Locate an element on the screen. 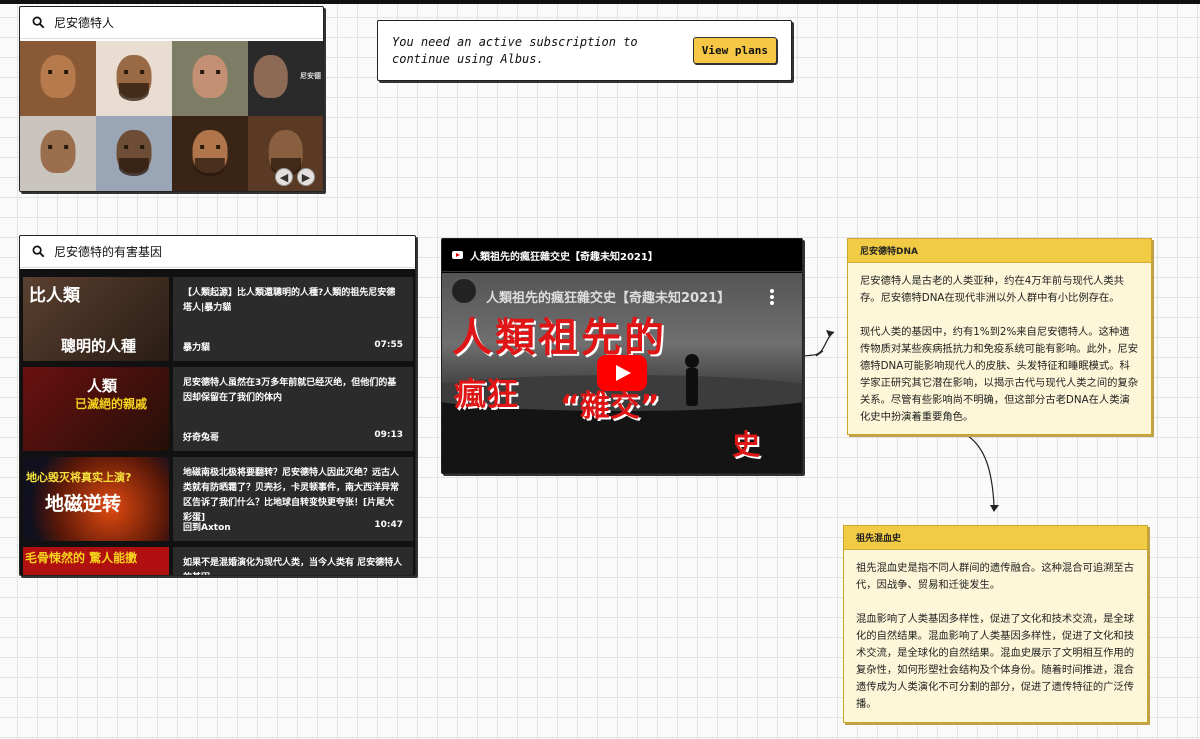  video-overlay-title: 人類祖先的瘋狂雜交史【奇趣未知2021】 is located at coordinates (608, 298).